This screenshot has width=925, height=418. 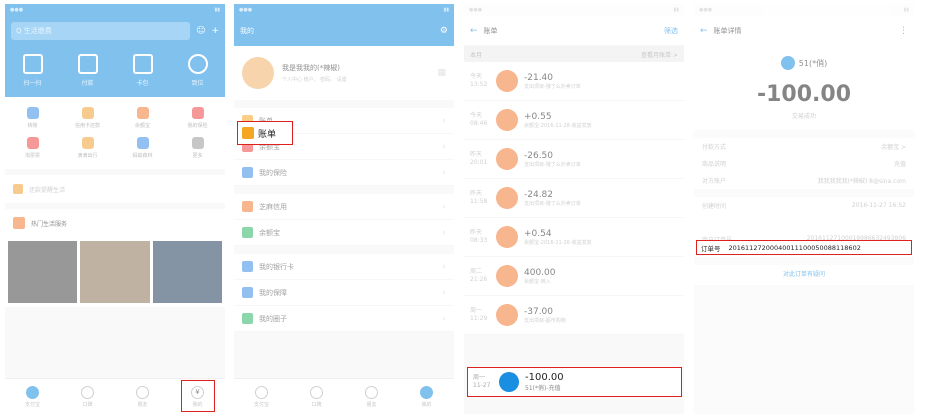 What do you see at coordinates (142, 118) in the screenshot?
I see `grid-item: 余额宝` at bounding box center [142, 118].